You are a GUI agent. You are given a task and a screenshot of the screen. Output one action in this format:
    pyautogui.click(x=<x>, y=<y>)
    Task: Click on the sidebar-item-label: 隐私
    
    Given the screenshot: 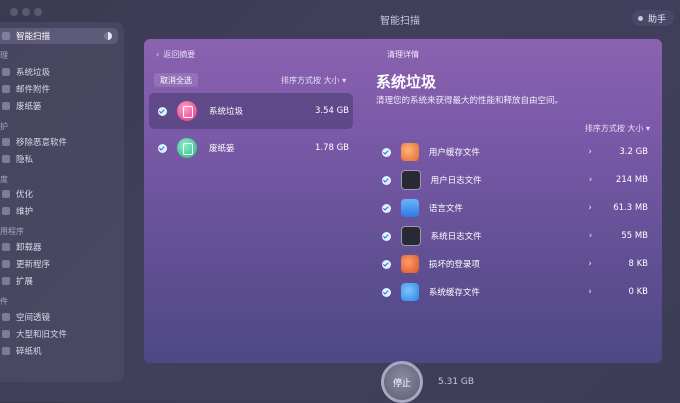 What is the action you would take?
    pyautogui.click(x=25, y=160)
    